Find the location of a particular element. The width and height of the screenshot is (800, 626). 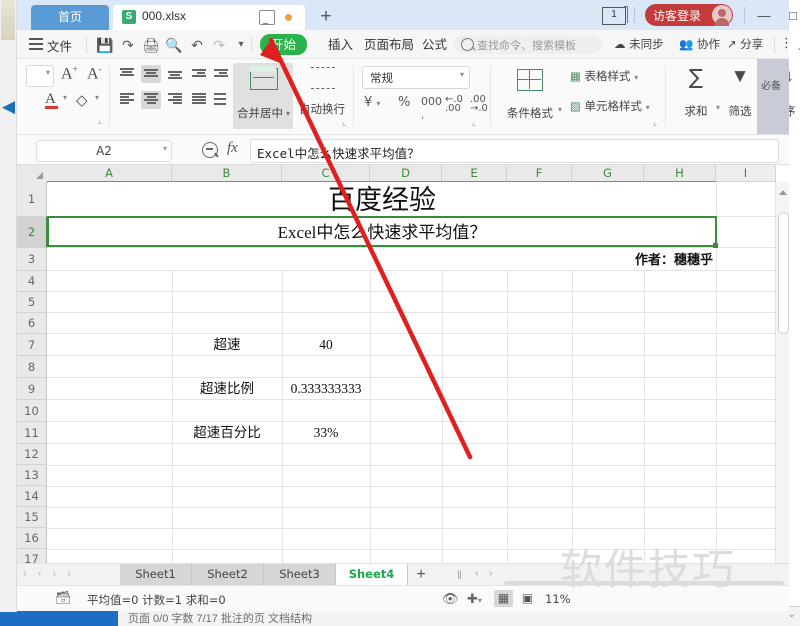

decrease-indent-icon is located at coordinates (199, 74).